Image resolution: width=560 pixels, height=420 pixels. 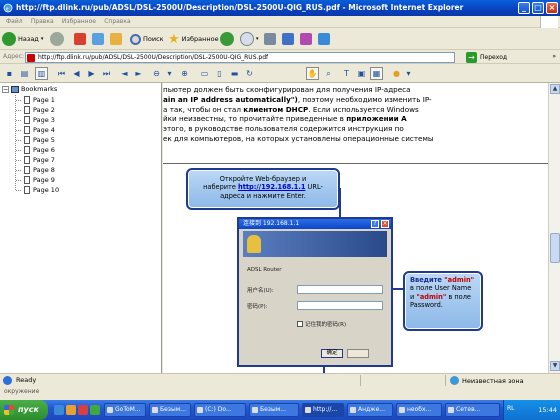 What do you see at coordinates (91, 73) in the screenshot?
I see `next-page-button: ▶` at bounding box center [91, 73].